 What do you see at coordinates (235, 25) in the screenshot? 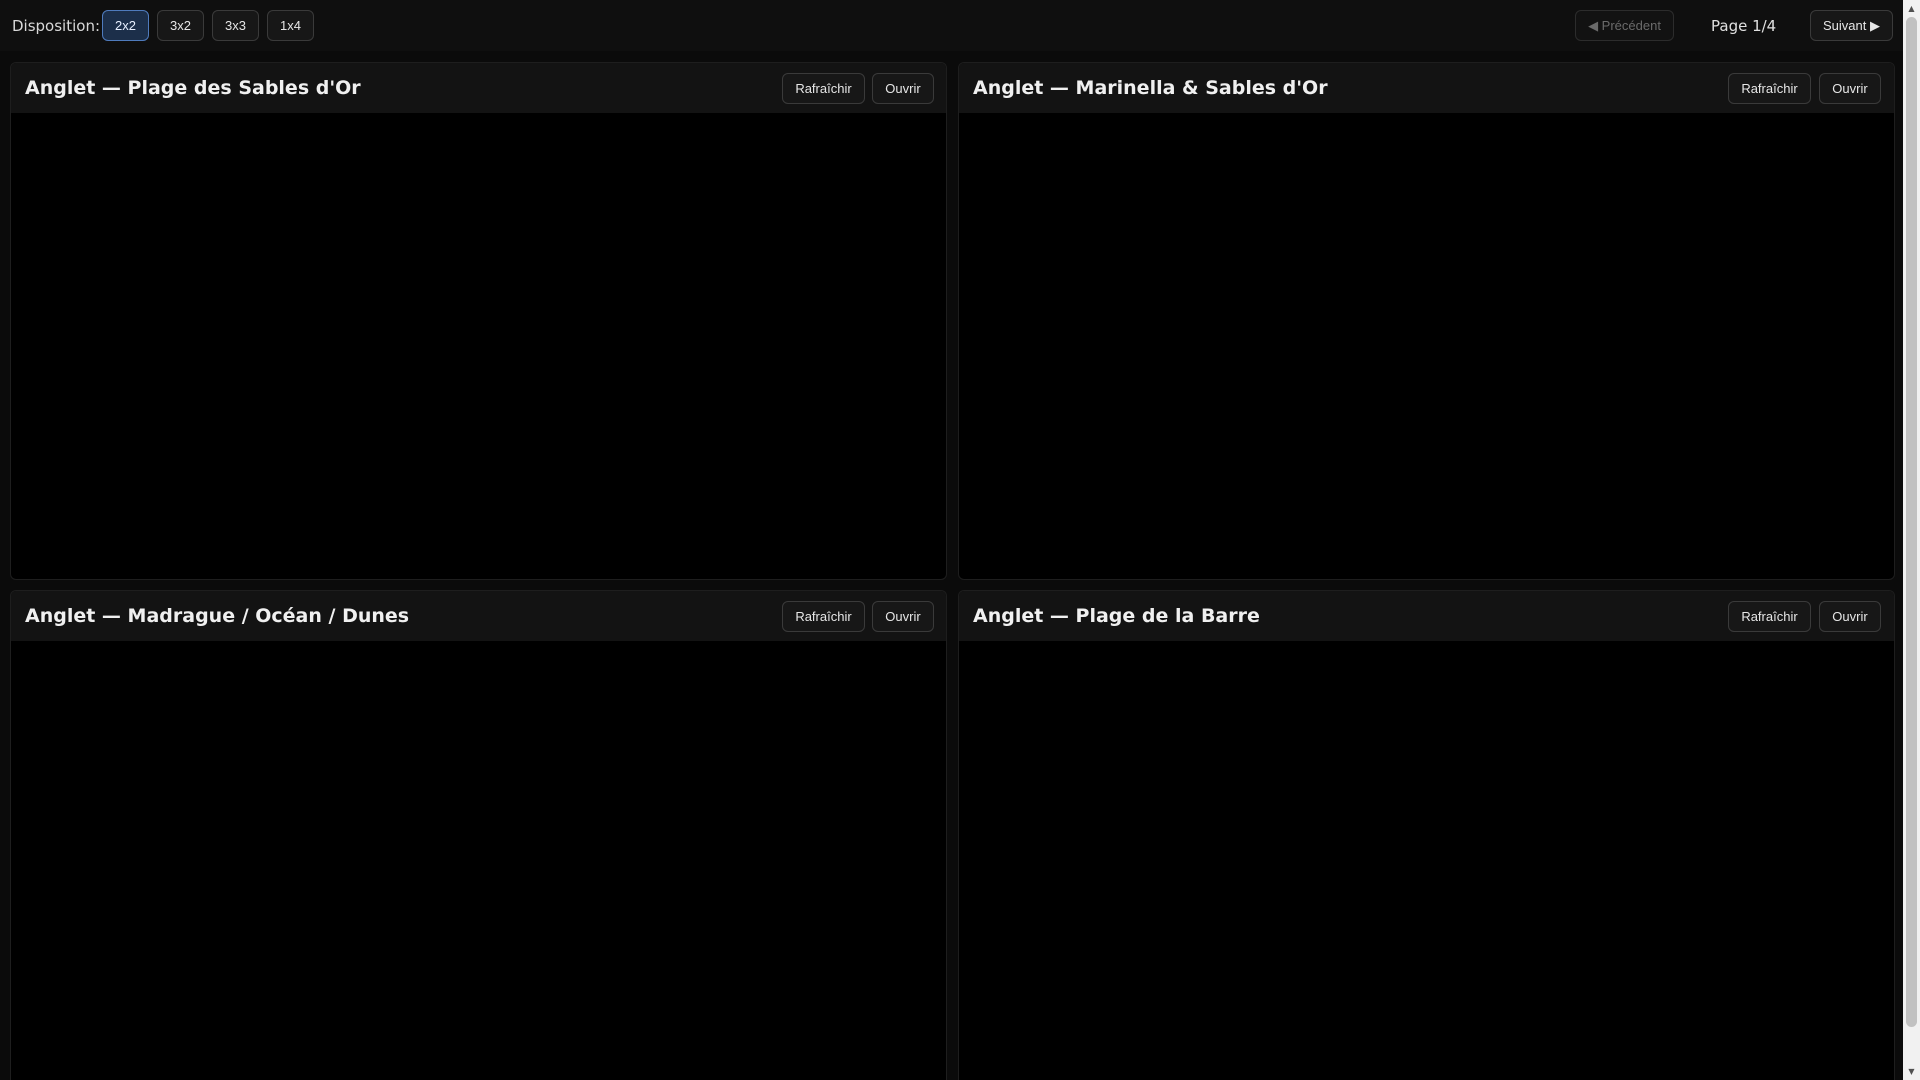
I see `layout-3x3-button: 3x3` at bounding box center [235, 25].